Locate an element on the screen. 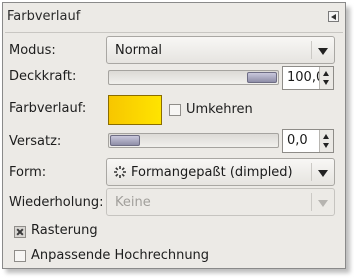 The height and width of the screenshot is (278, 354). versatz-spinbox: 0,0 is located at coordinates (308, 141).